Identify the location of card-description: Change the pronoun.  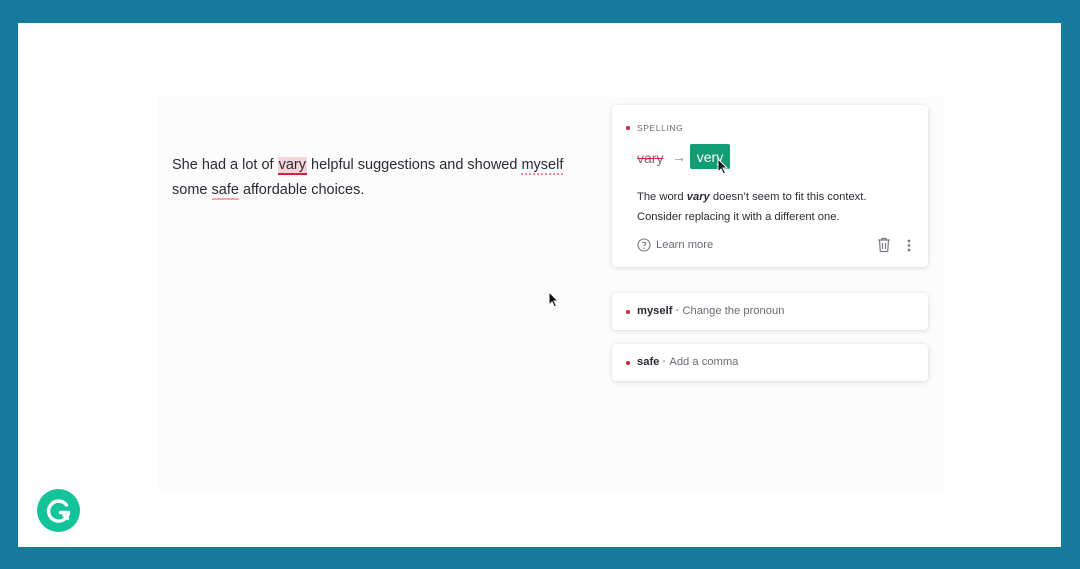
(733, 311).